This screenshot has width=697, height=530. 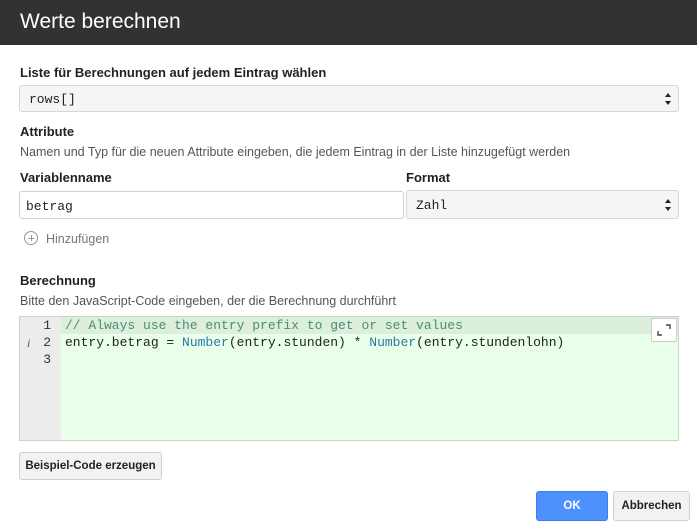 I want to click on generate-example-code-button: Beispiel-Code erzeugen, so click(x=90, y=466).